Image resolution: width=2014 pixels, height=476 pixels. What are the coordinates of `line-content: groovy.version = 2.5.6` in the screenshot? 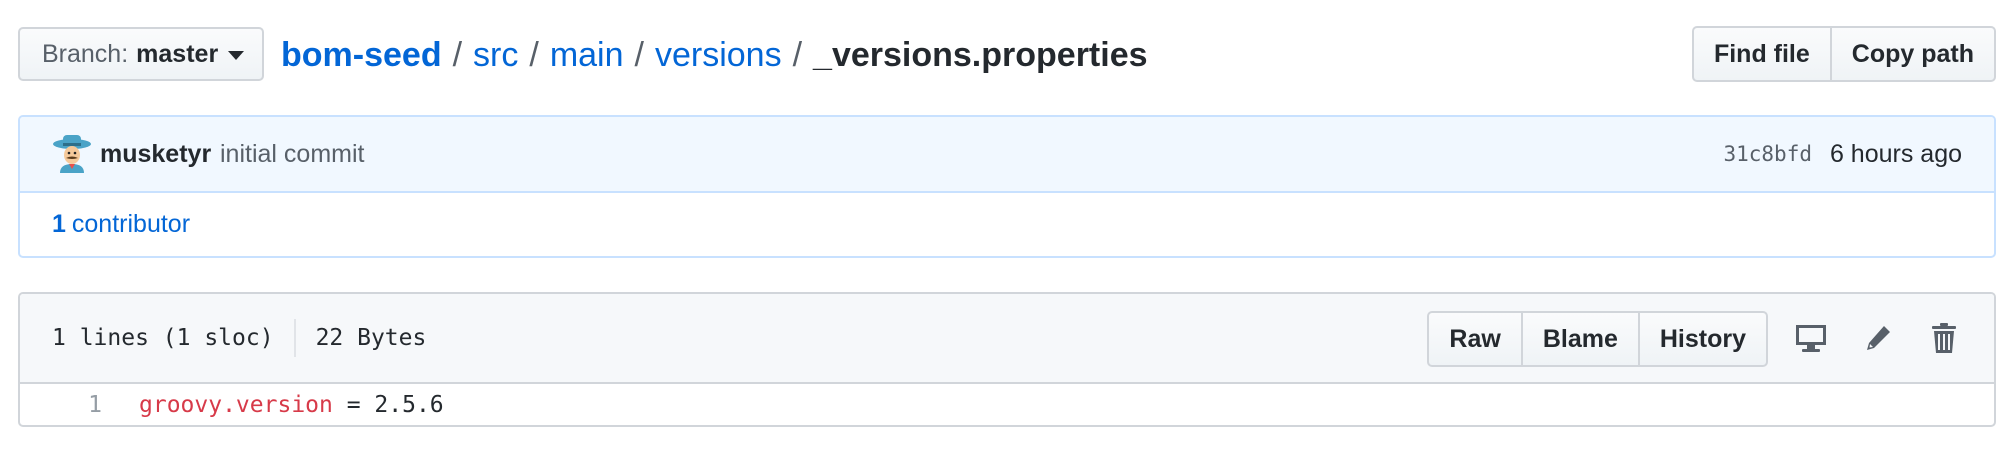 It's located at (291, 405).